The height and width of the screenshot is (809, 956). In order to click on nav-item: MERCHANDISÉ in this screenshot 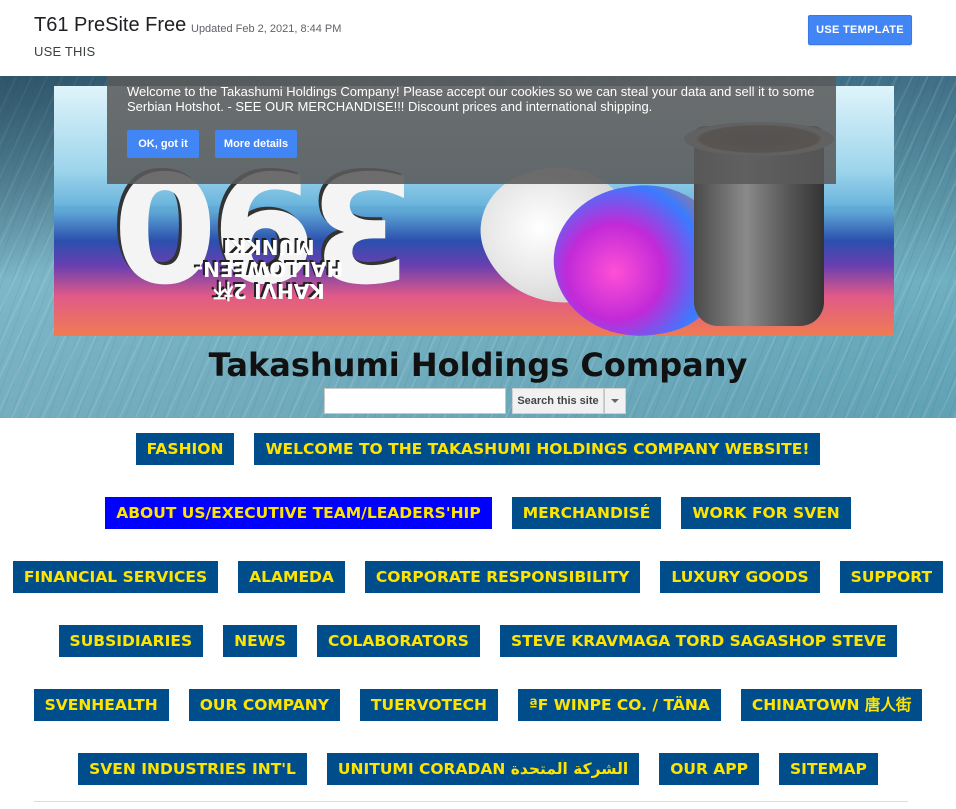, I will do `click(586, 513)`.